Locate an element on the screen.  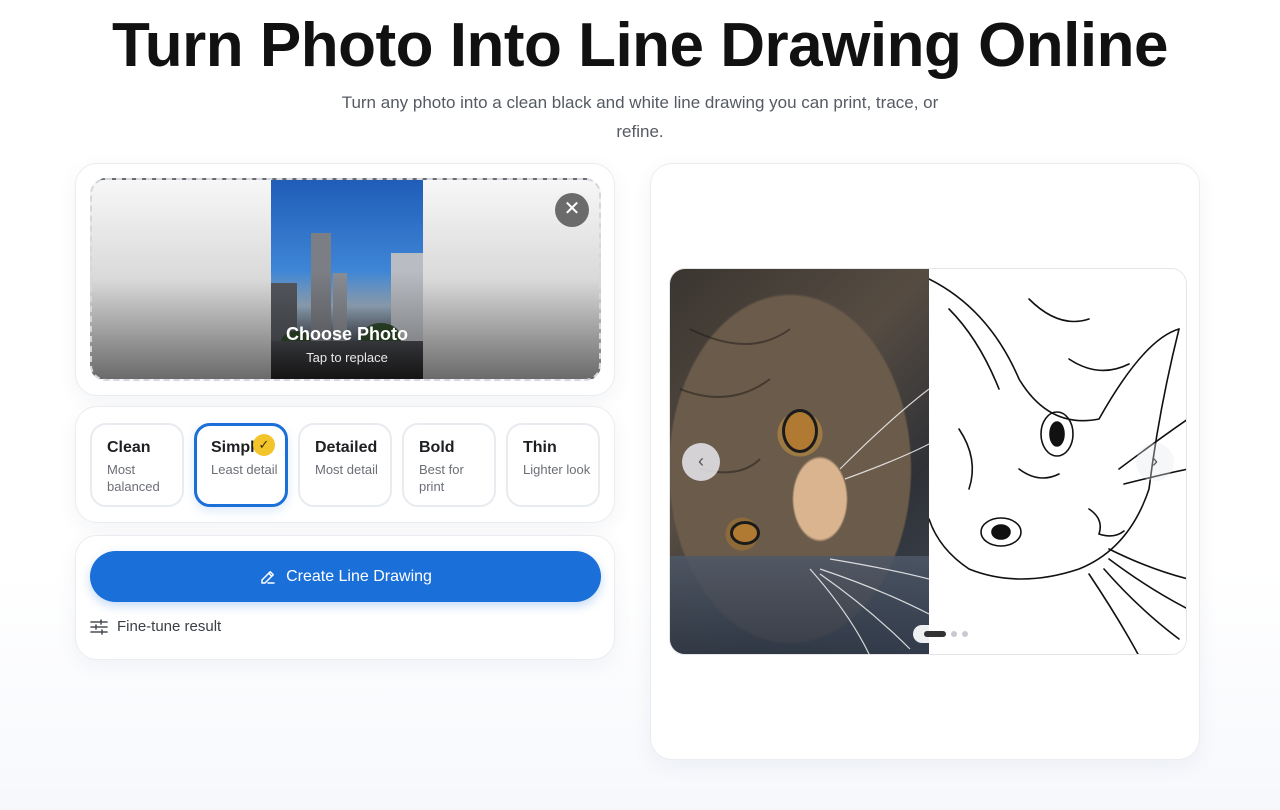
pencil-icon is located at coordinates (268, 577).